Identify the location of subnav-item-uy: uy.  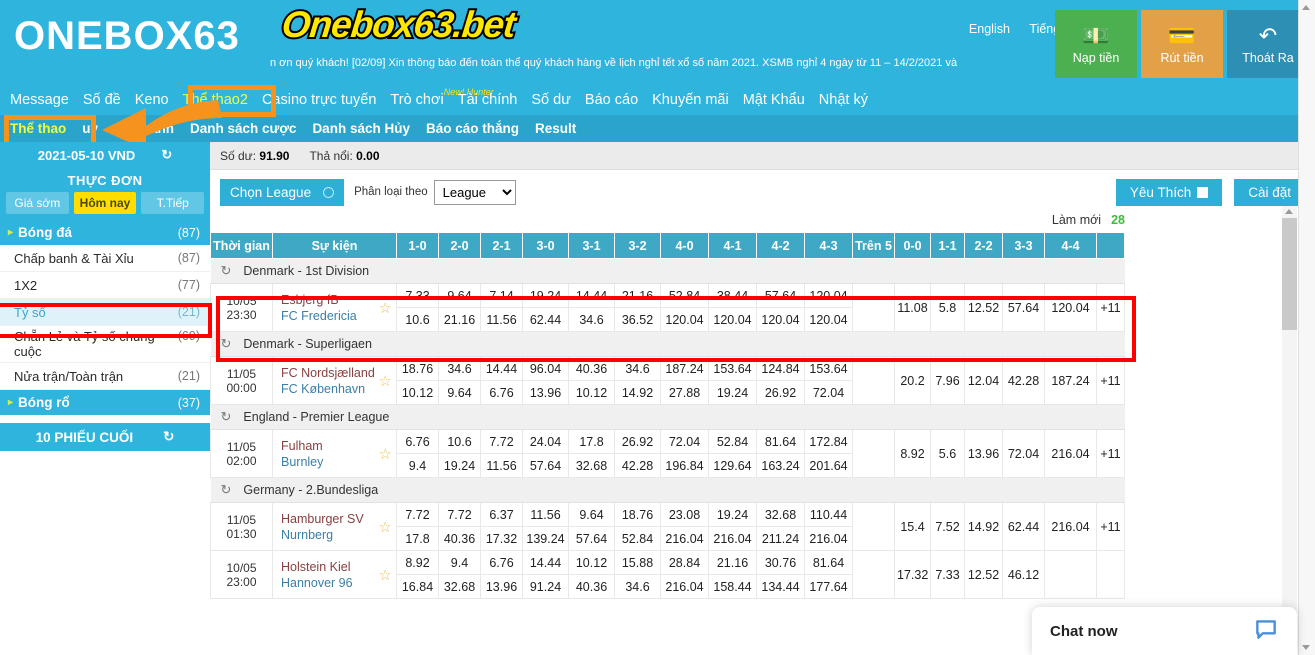
(90, 128).